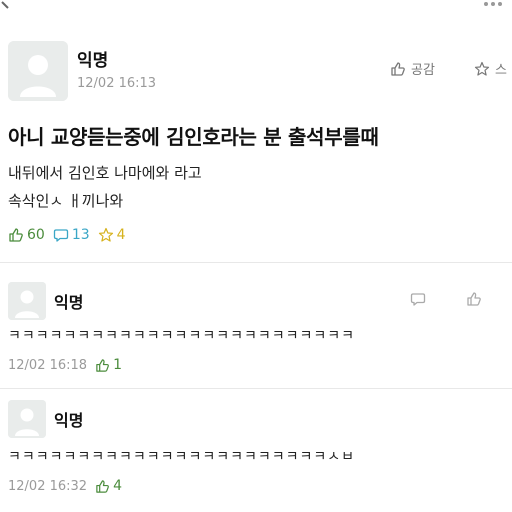 This screenshot has width=512, height=512. Describe the element at coordinates (117, 83) in the screenshot. I see `post-timestamp: 12/02 16:13` at that location.